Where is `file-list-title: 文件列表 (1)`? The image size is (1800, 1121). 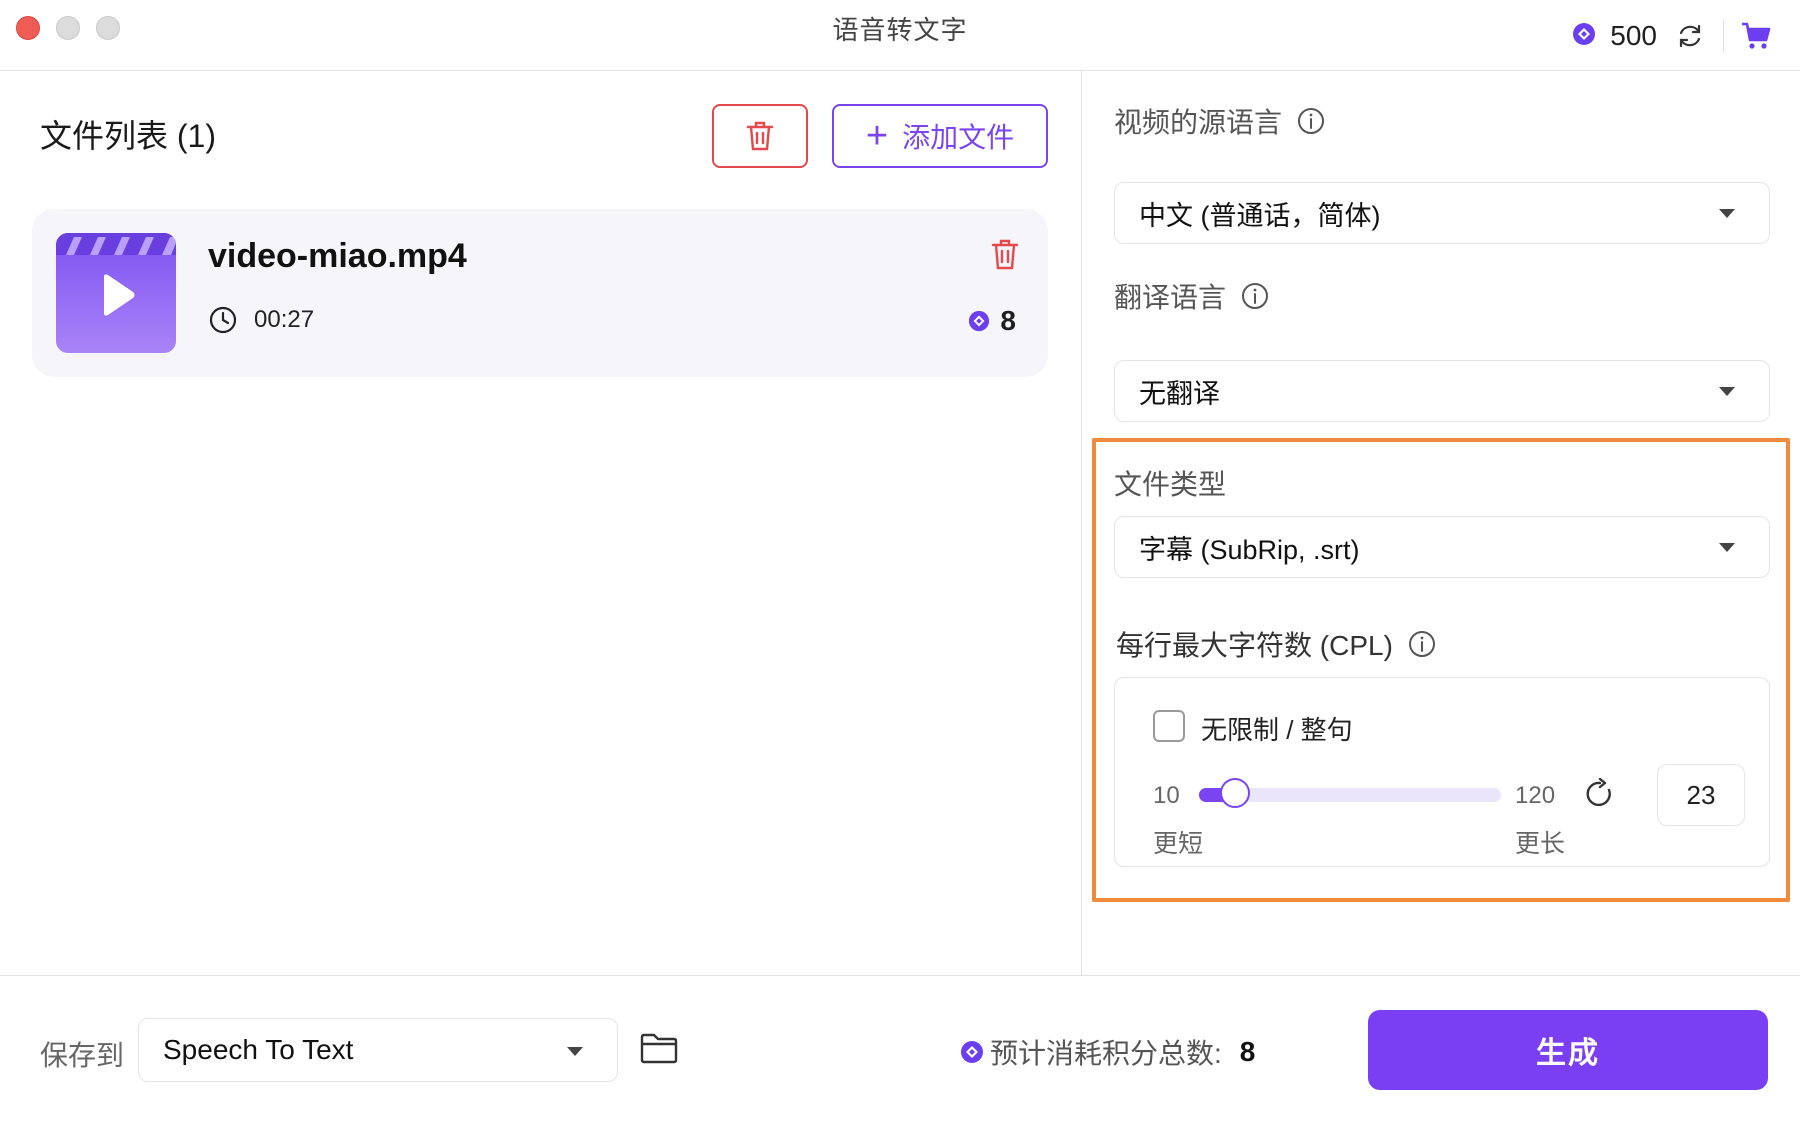 file-list-title: 文件列表 (1) is located at coordinates (128, 136).